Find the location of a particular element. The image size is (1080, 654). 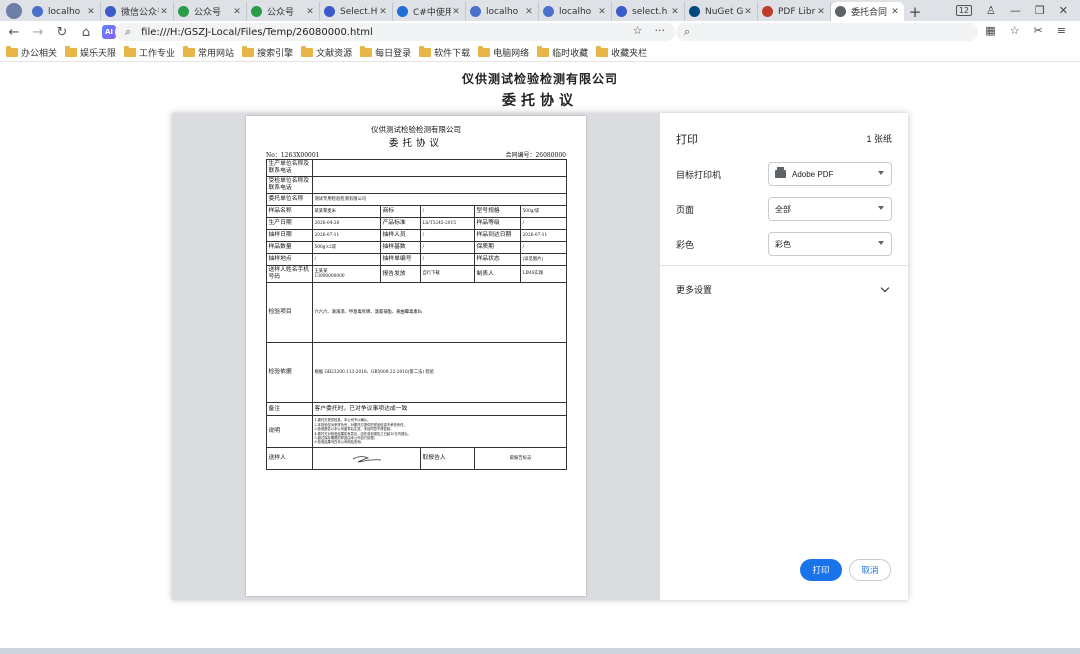

bookmark-folder: 软件下载 is located at coordinates (444, 52).